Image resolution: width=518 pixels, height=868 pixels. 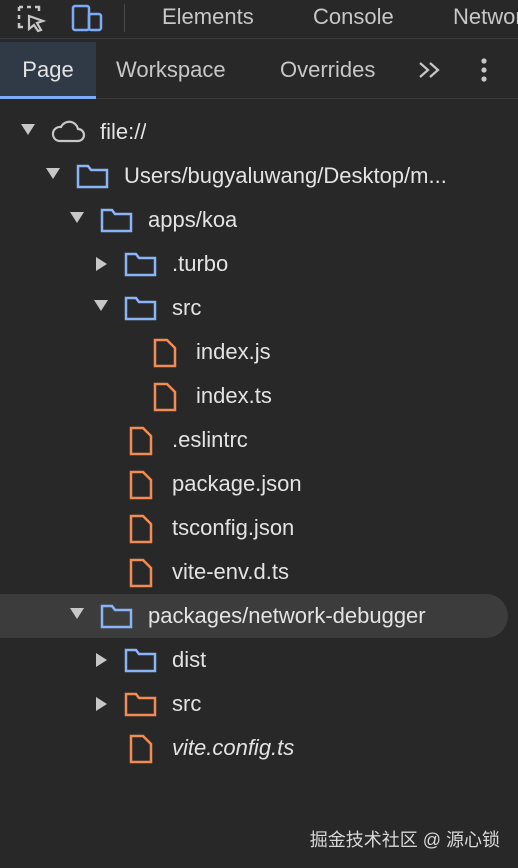 I want to click on tree-item-label: apps/koa, so click(x=193, y=219).